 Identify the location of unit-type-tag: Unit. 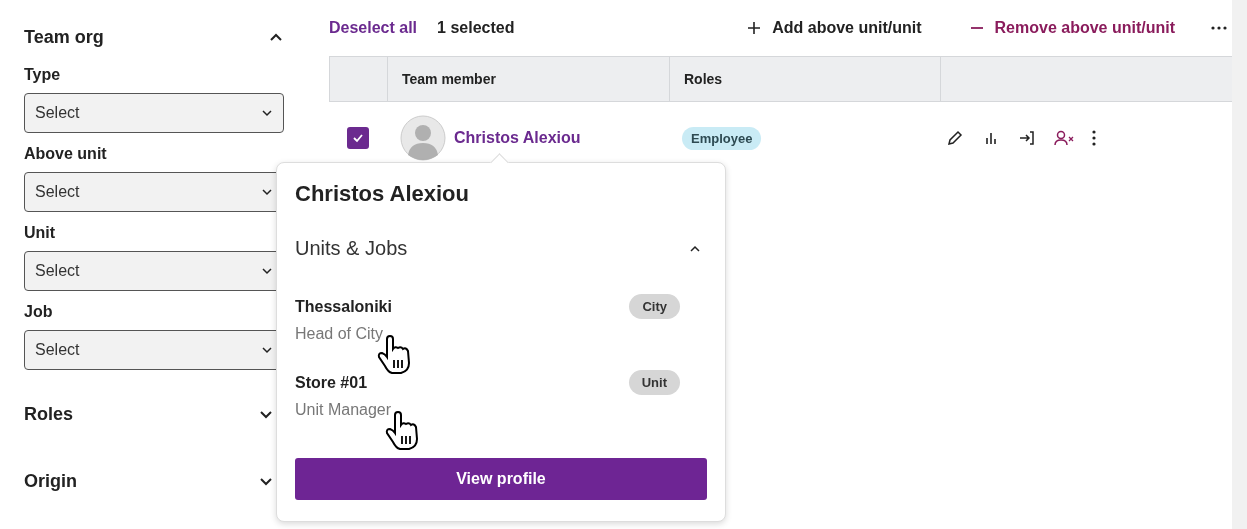
(654, 382).